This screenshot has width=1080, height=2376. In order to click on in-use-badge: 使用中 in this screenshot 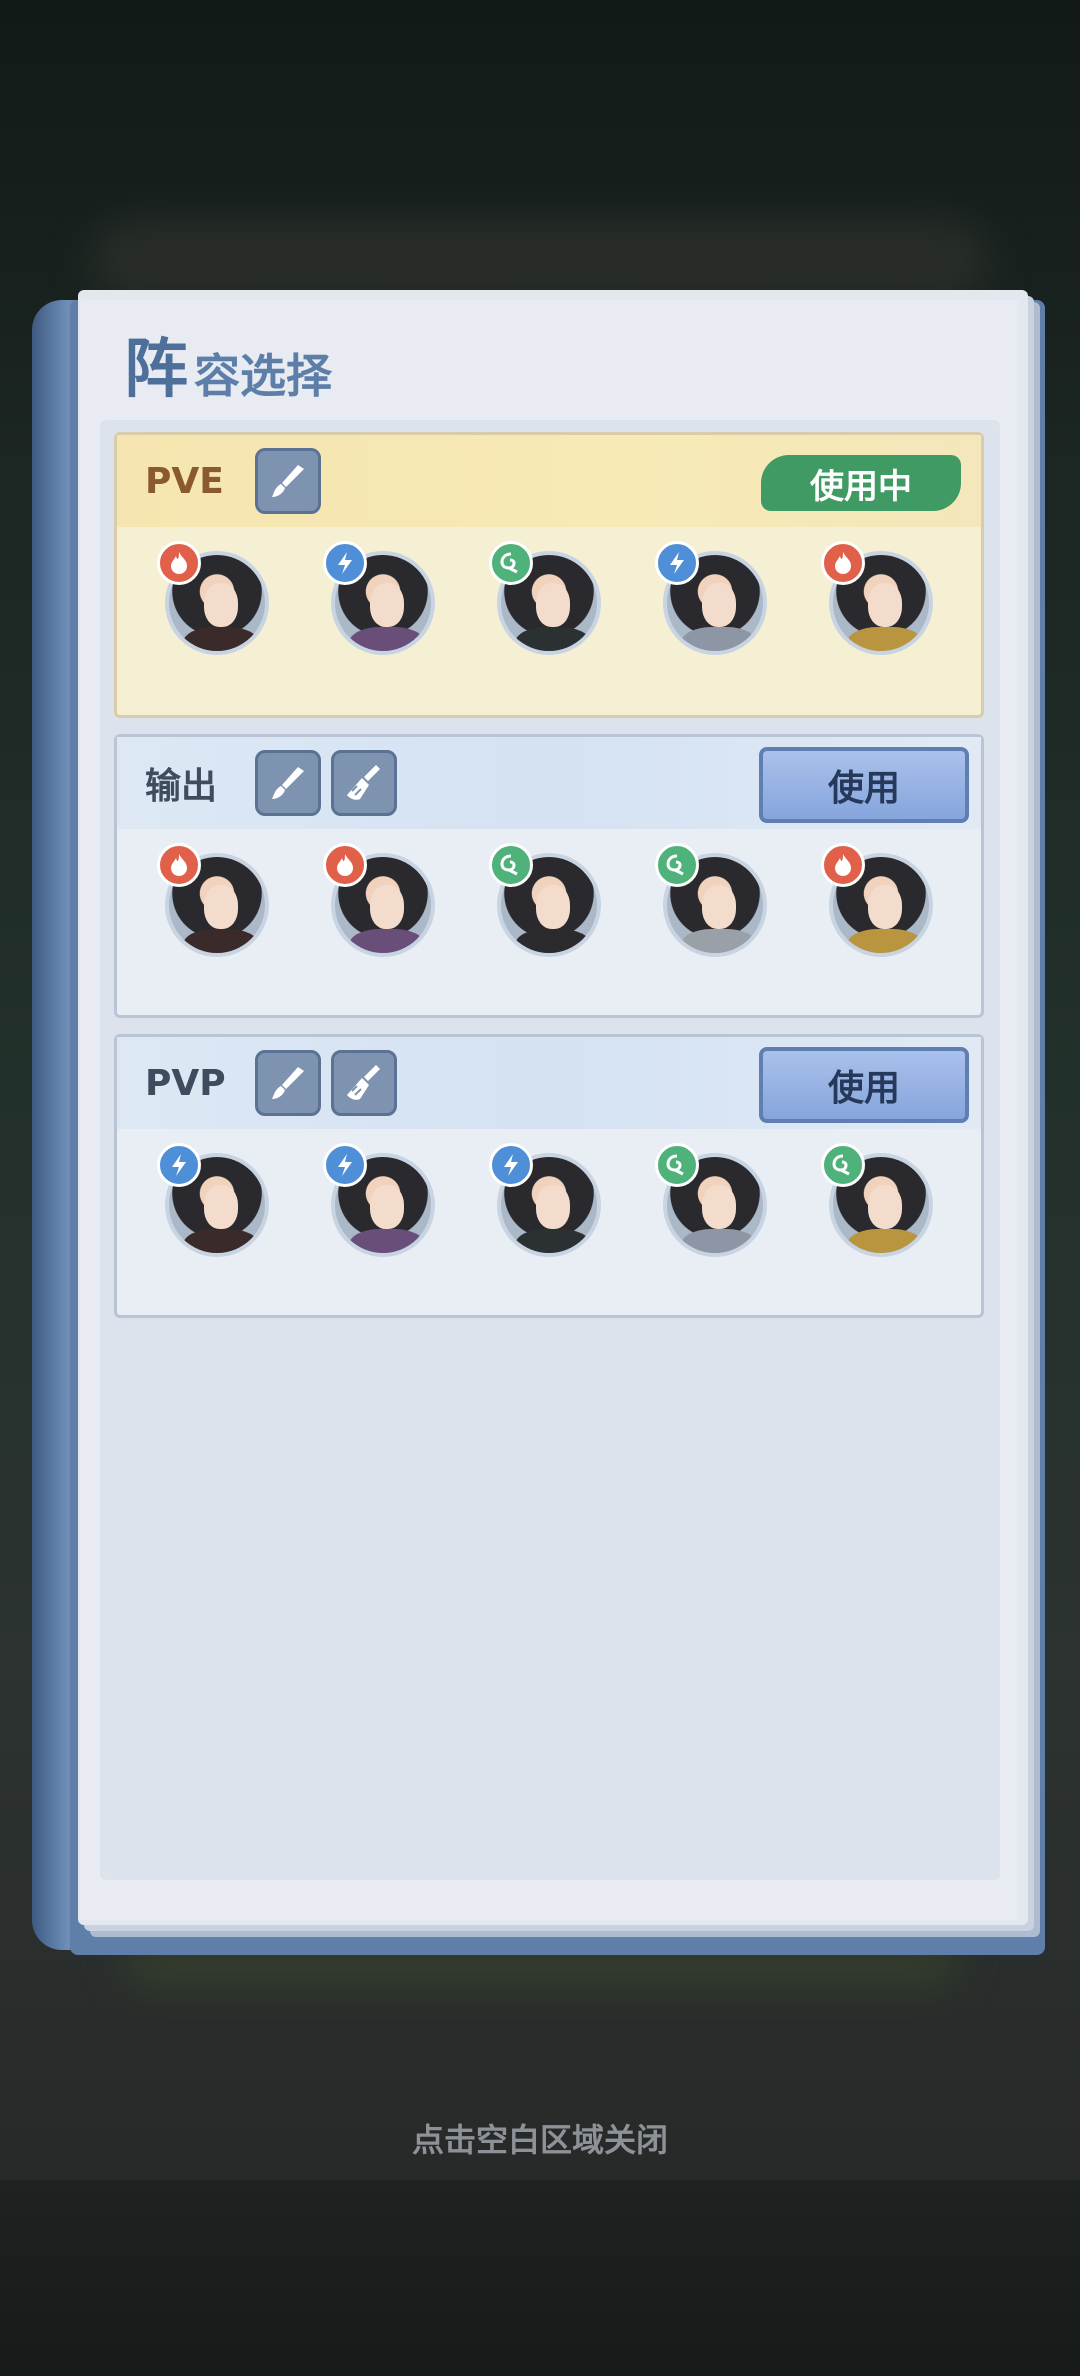, I will do `click(861, 483)`.